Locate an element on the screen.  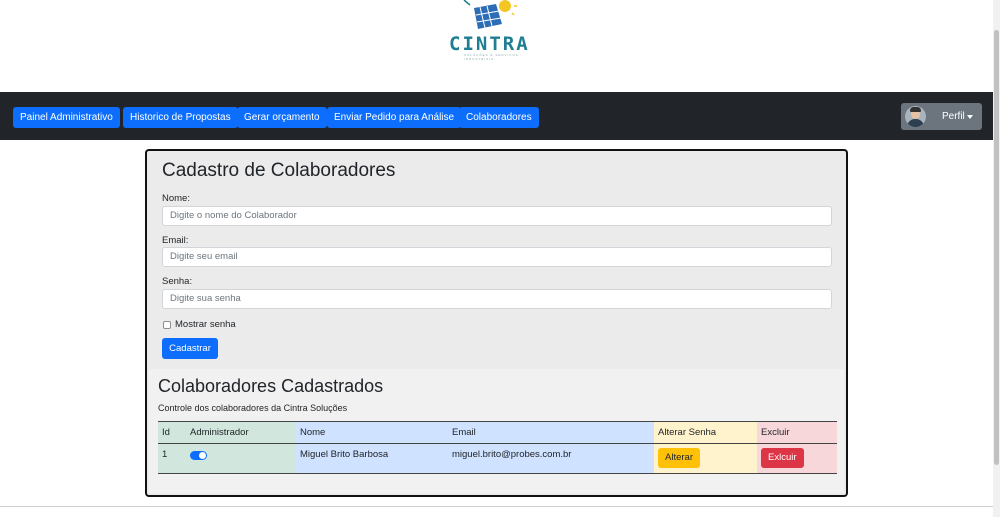
profile-dropdown-button: Perfil is located at coordinates (941, 116).